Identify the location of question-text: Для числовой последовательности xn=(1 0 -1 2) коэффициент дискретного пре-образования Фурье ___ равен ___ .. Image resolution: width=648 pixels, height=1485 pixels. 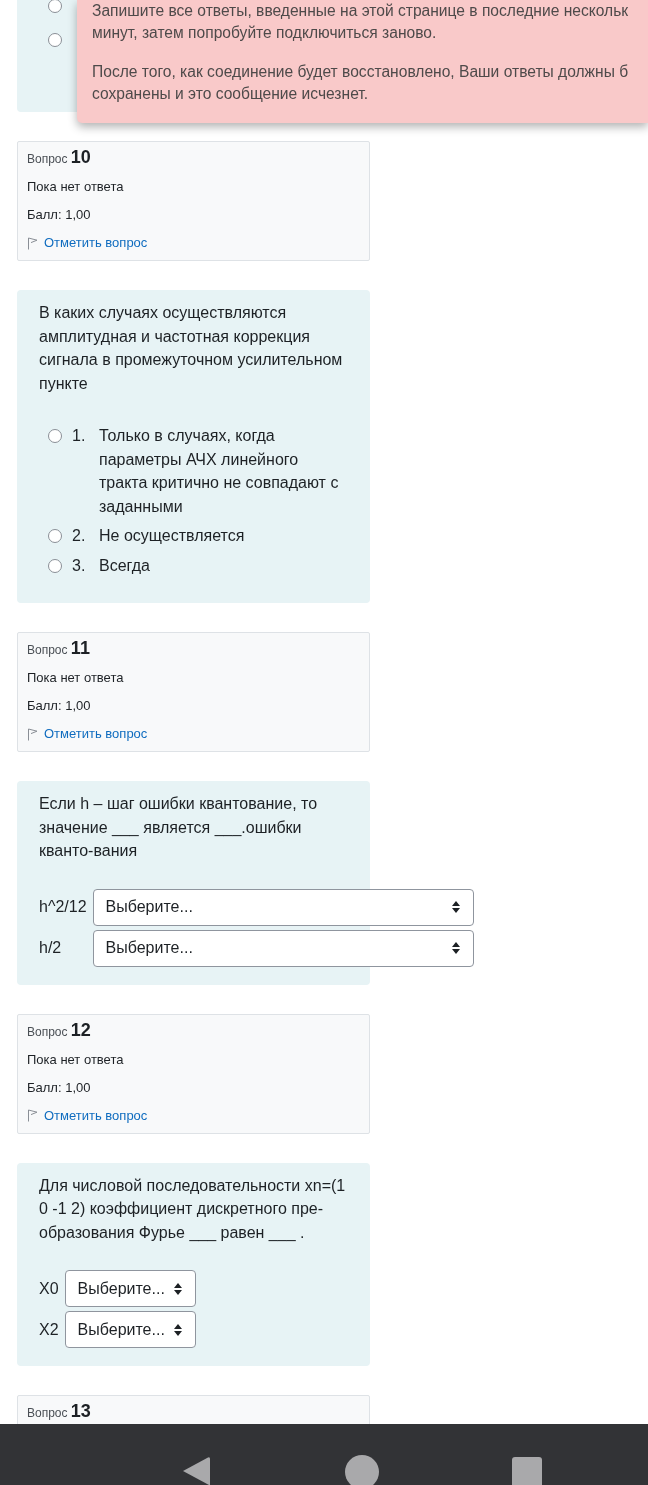
(193, 1209).